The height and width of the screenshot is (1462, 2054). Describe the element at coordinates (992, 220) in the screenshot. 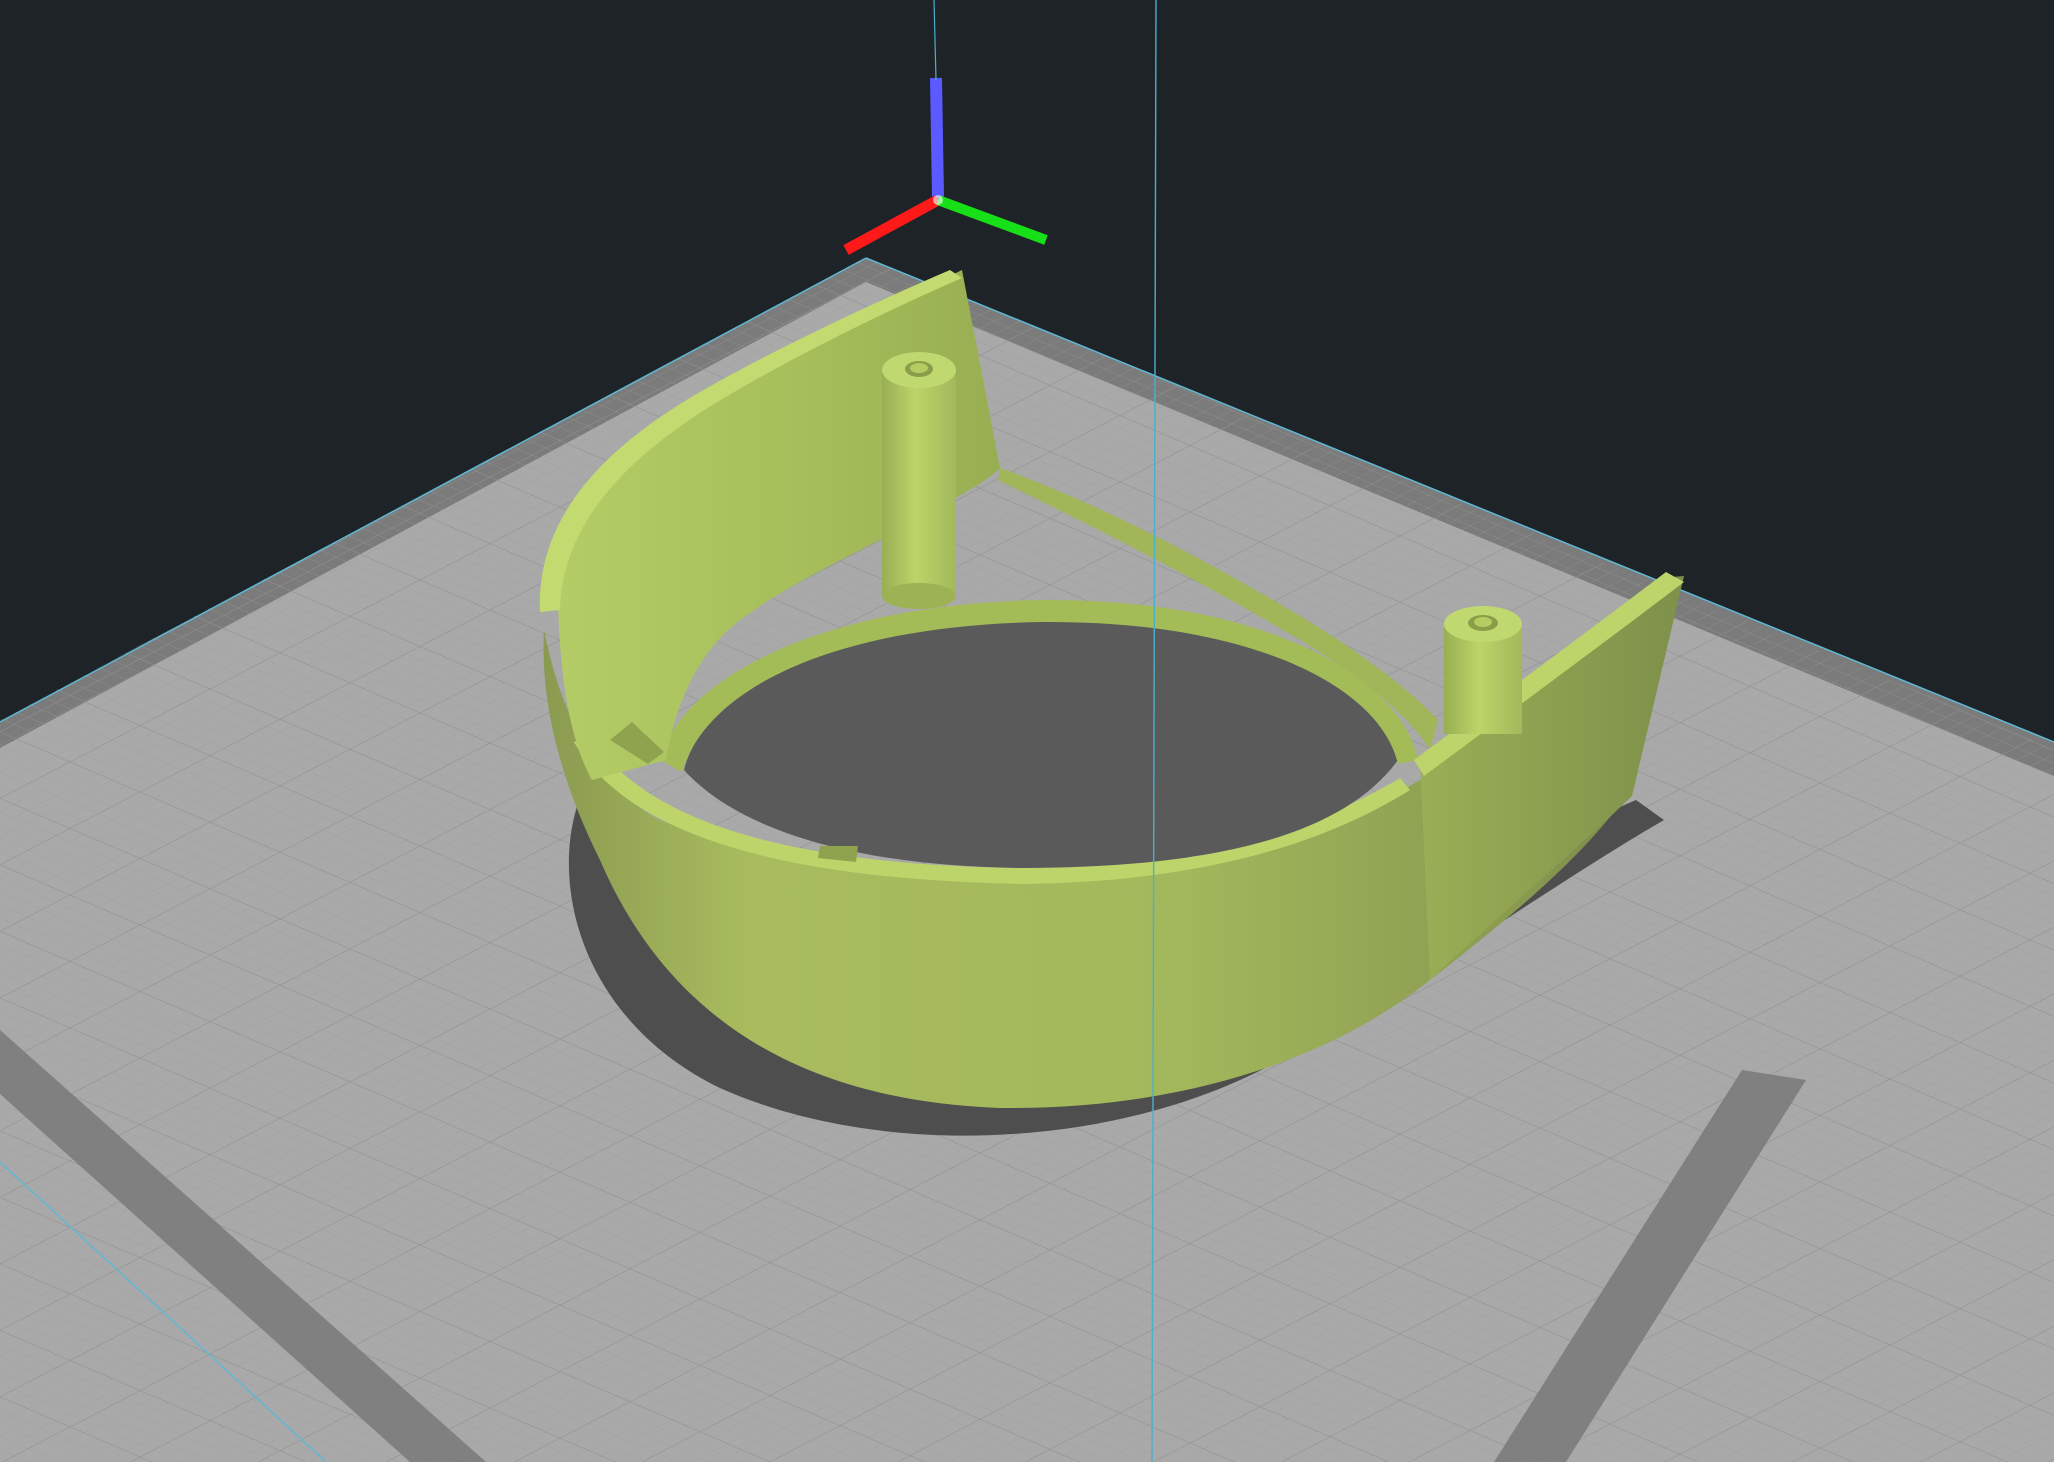

I see `axis-y-line` at that location.